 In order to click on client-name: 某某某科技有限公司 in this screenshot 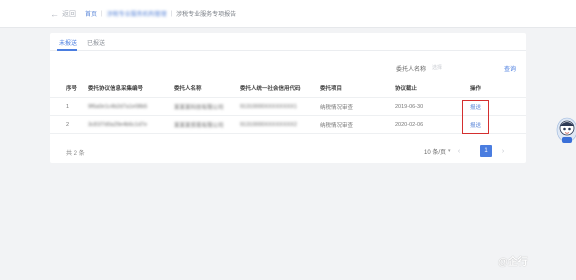, I will do `click(199, 107)`.